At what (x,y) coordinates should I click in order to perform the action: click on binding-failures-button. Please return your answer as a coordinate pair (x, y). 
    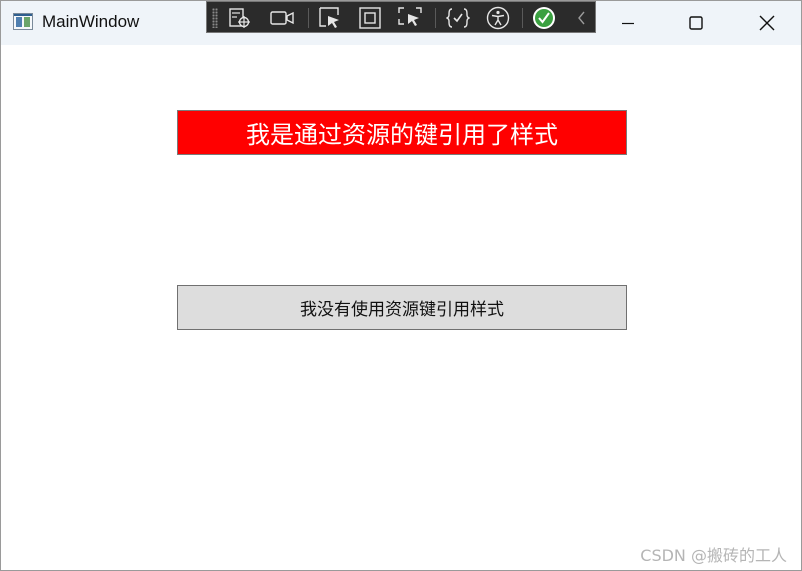
    Looking at the image, I should click on (458, 18).